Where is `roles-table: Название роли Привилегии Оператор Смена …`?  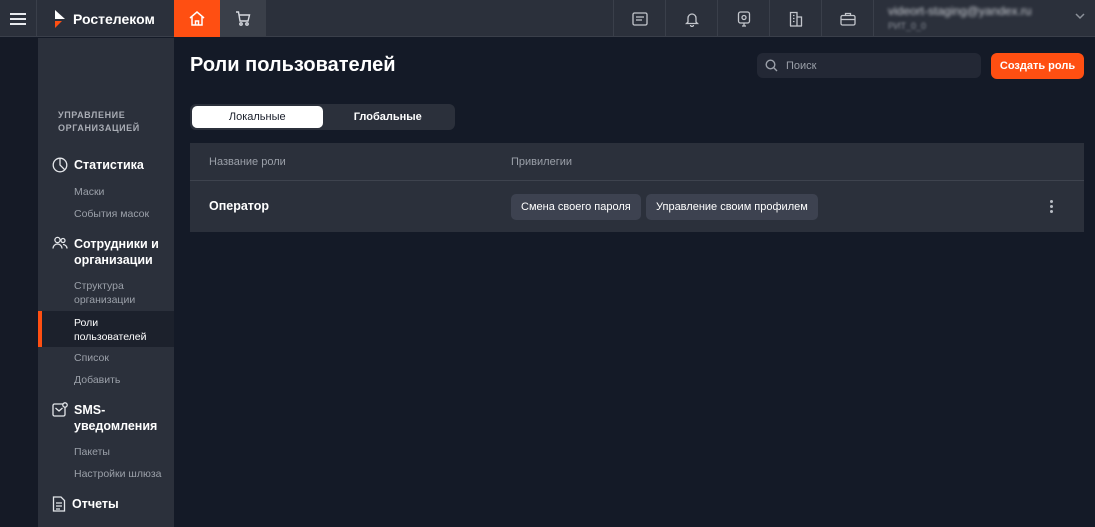 roles-table: Название роли Привилегии Оператор Смена … is located at coordinates (637, 187).